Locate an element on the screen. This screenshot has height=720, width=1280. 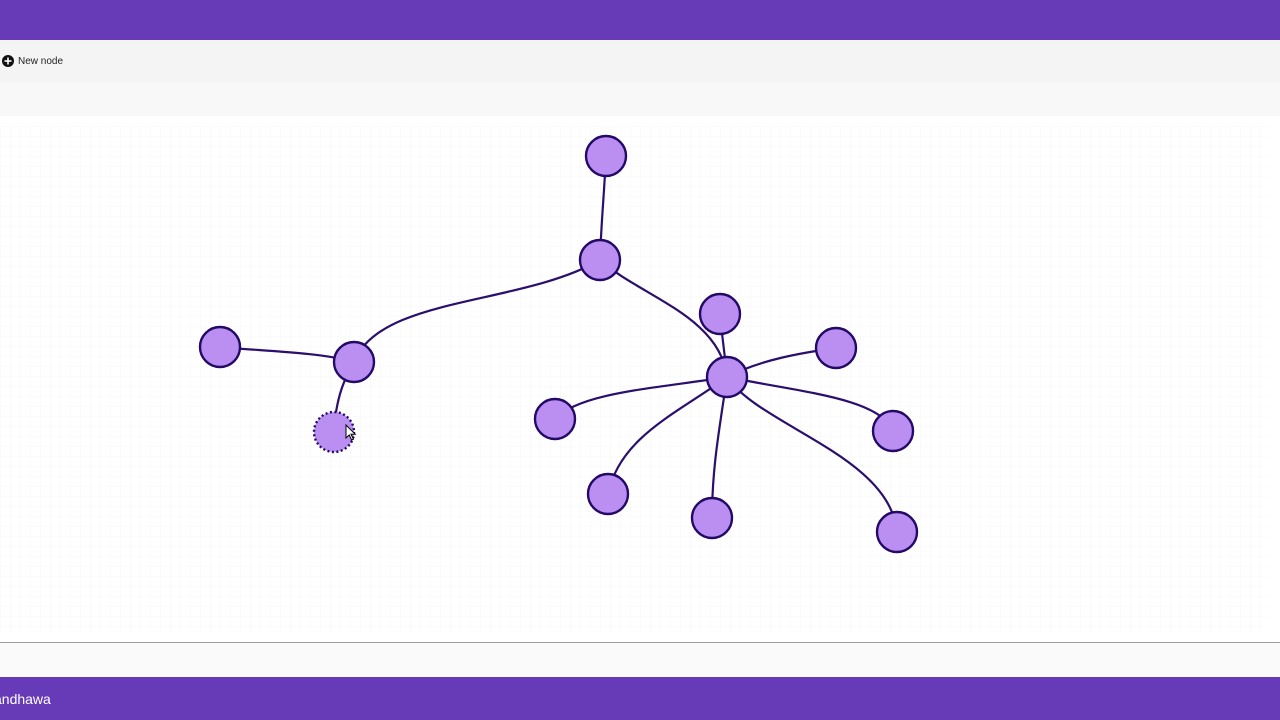
new-node-button: New node is located at coordinates (32, 61).